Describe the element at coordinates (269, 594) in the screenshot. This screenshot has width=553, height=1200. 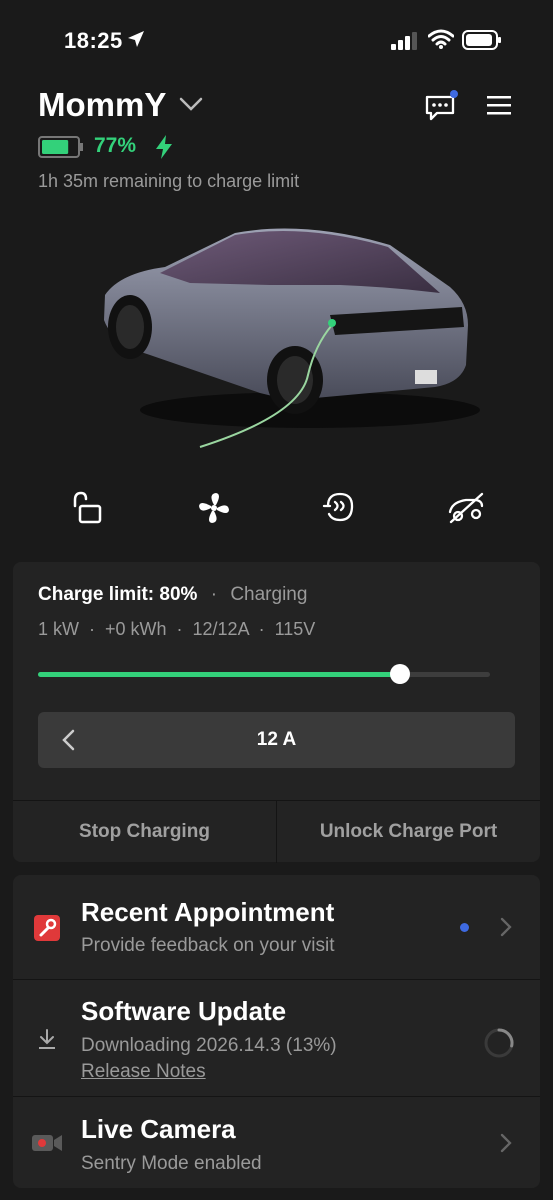
I see `charging-state: Charging` at that location.